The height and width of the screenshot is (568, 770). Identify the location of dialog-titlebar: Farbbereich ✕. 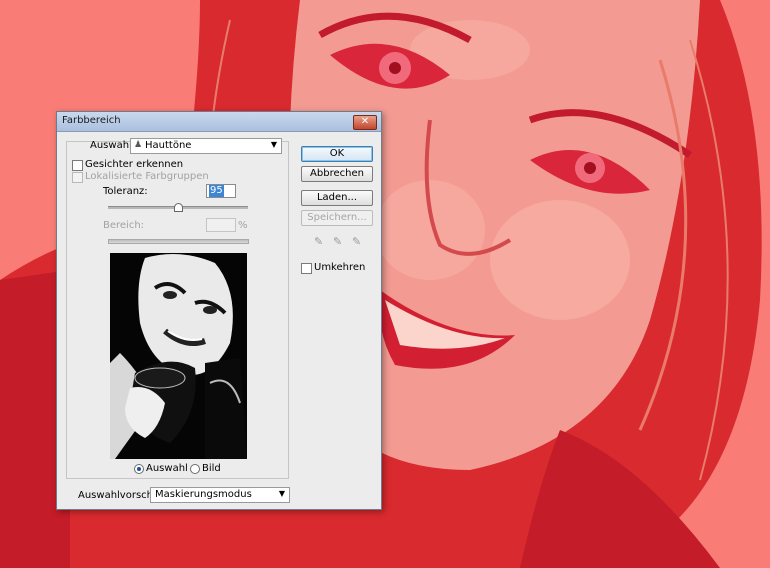
(219, 122).